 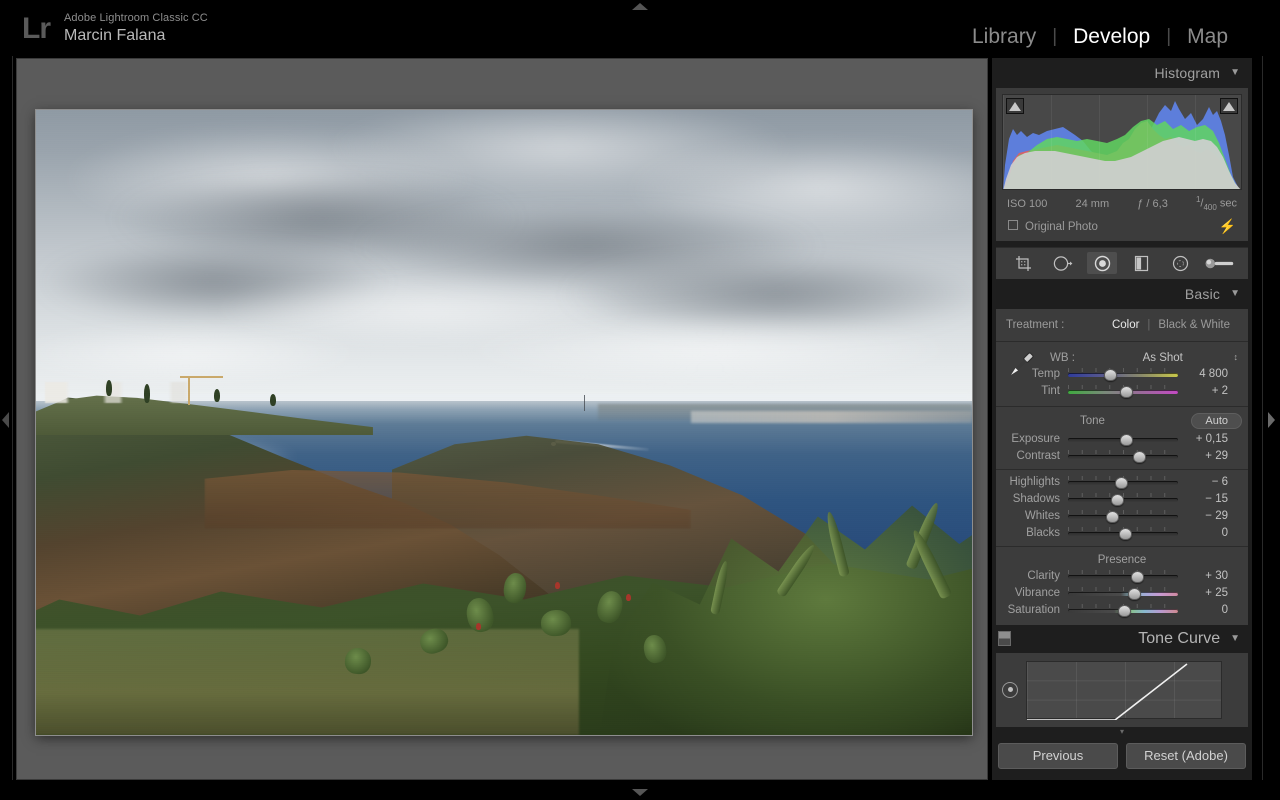 What do you see at coordinates (1205, 439) in the screenshot?
I see `slider-value: + 0,15` at bounding box center [1205, 439].